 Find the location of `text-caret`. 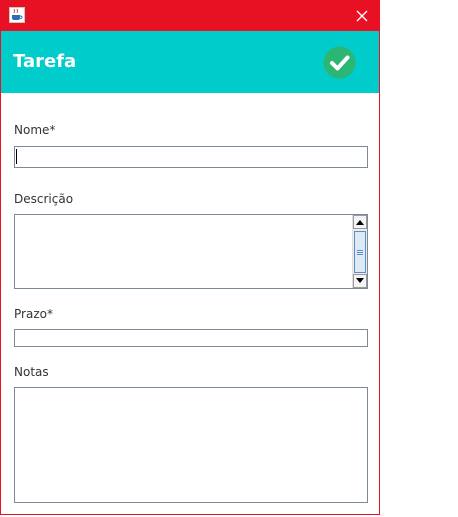

text-caret is located at coordinates (16, 156).